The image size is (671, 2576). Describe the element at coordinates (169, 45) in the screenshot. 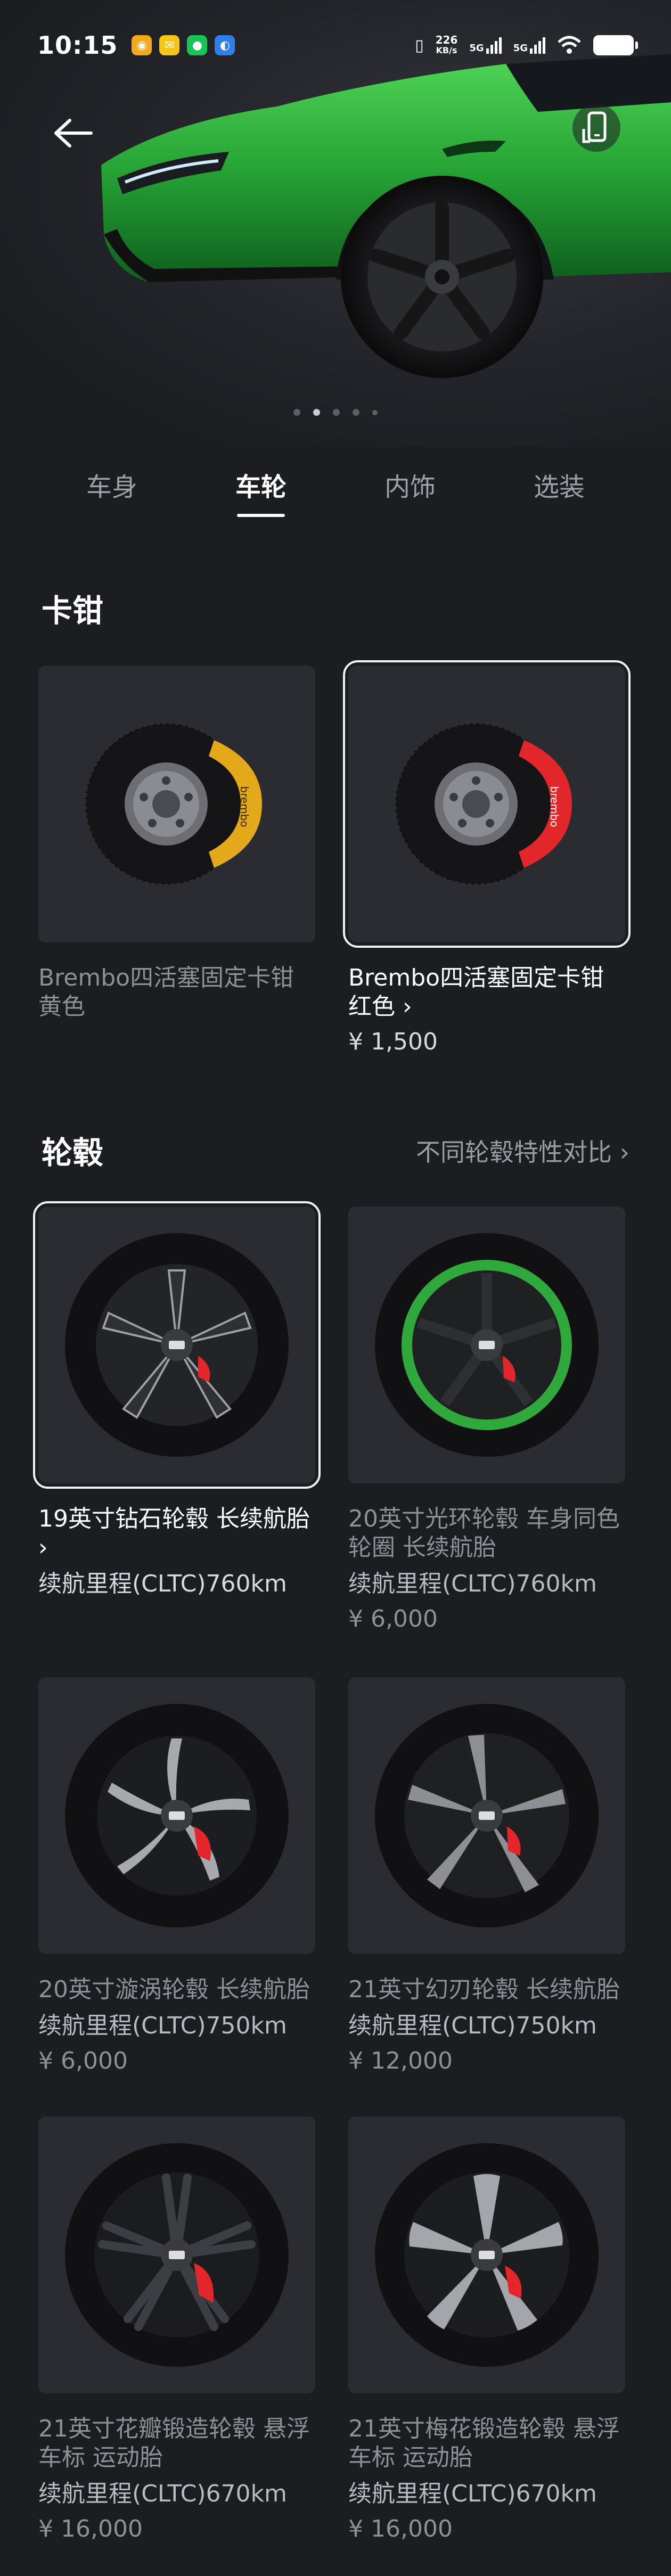

I see `email-icon: ✉` at that location.